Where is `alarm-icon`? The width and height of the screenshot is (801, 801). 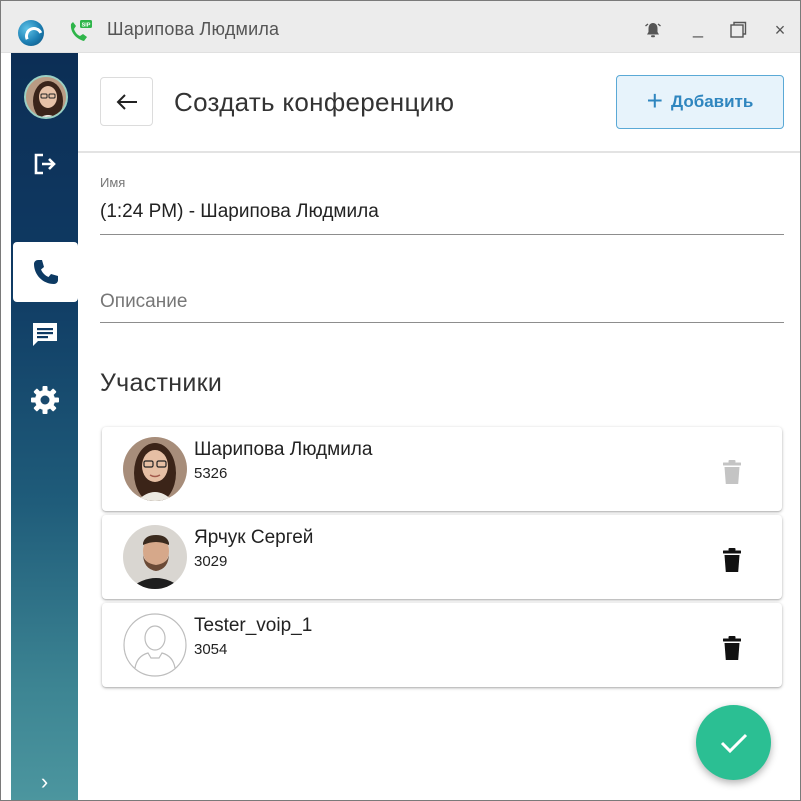
alarm-icon is located at coordinates (653, 30).